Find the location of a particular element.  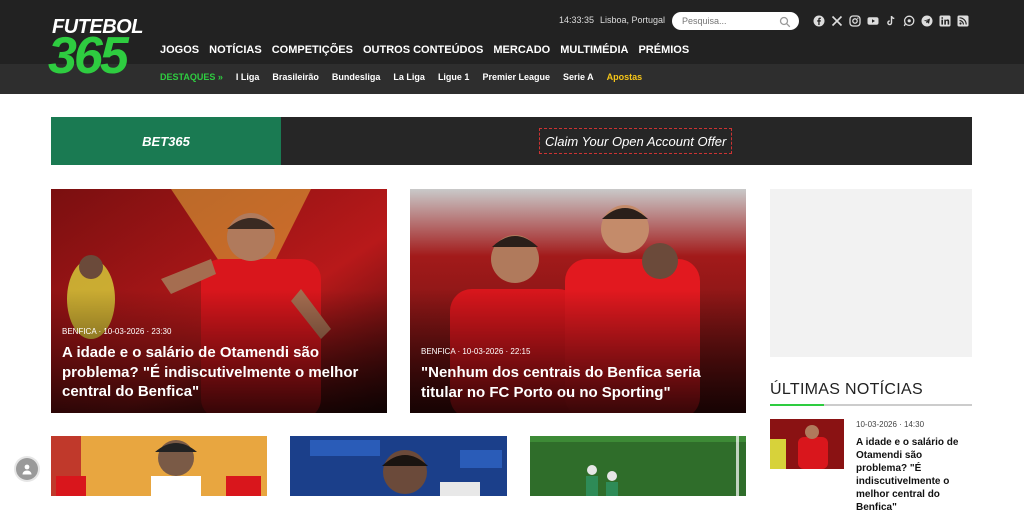

subnav-la-liga: La Liga is located at coordinates (409, 77).